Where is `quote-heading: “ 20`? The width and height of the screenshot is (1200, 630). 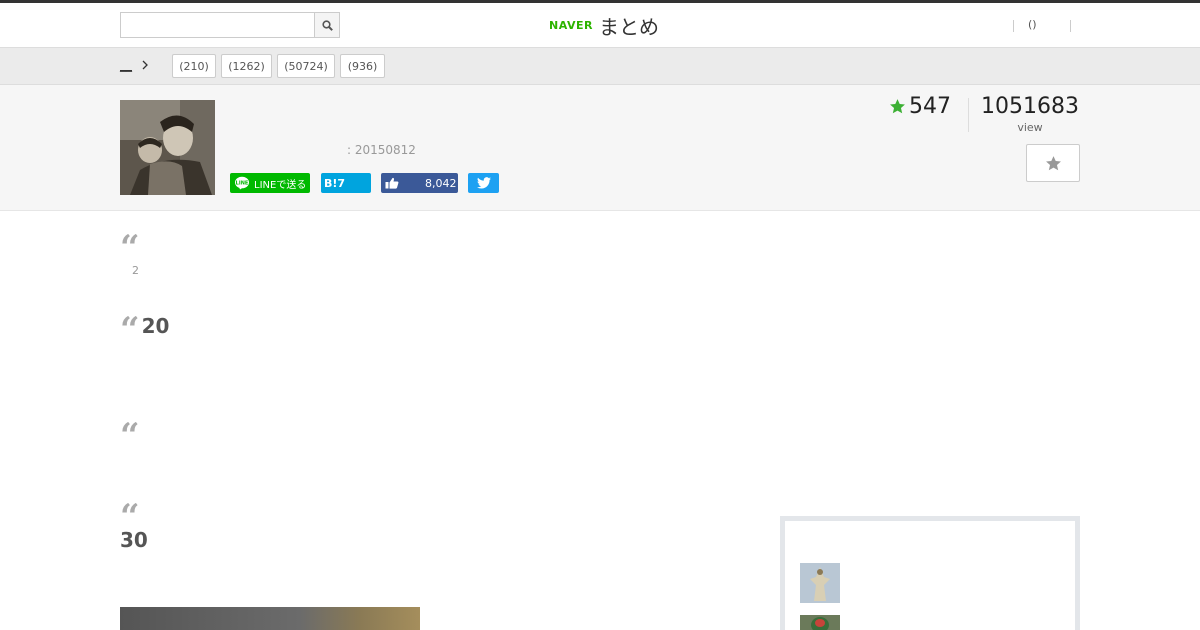 quote-heading: “ 20 is located at coordinates (144, 326).